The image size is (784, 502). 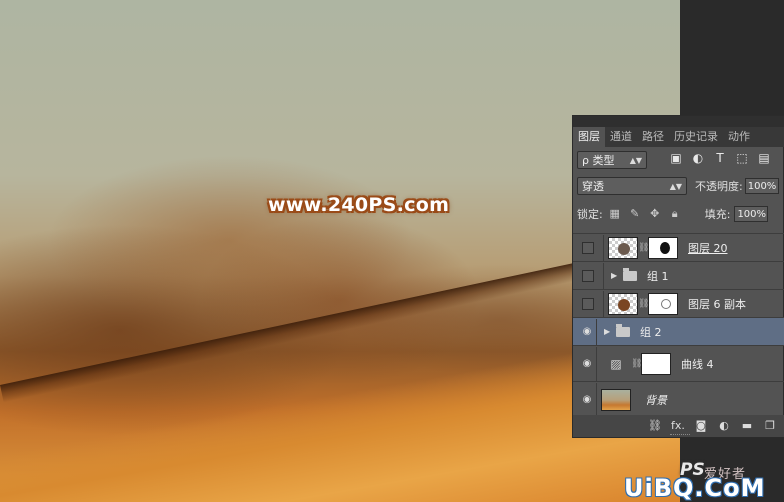 I want to click on link-icon: ⛓, so click(x=655, y=426).